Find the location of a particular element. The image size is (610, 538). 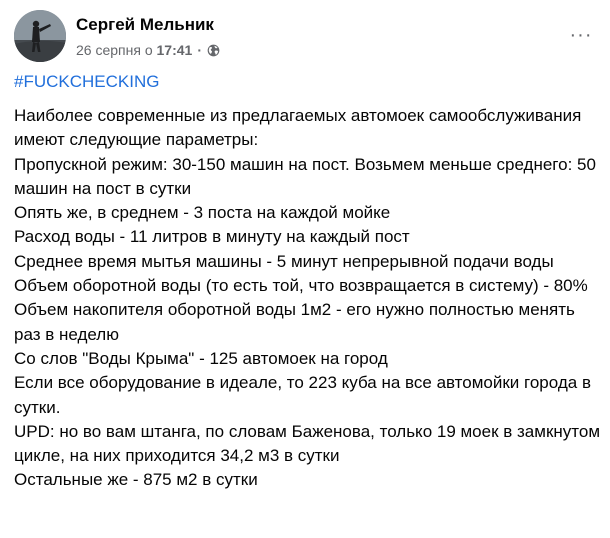

post-date: 26 серпня о 17:41 is located at coordinates (134, 50).